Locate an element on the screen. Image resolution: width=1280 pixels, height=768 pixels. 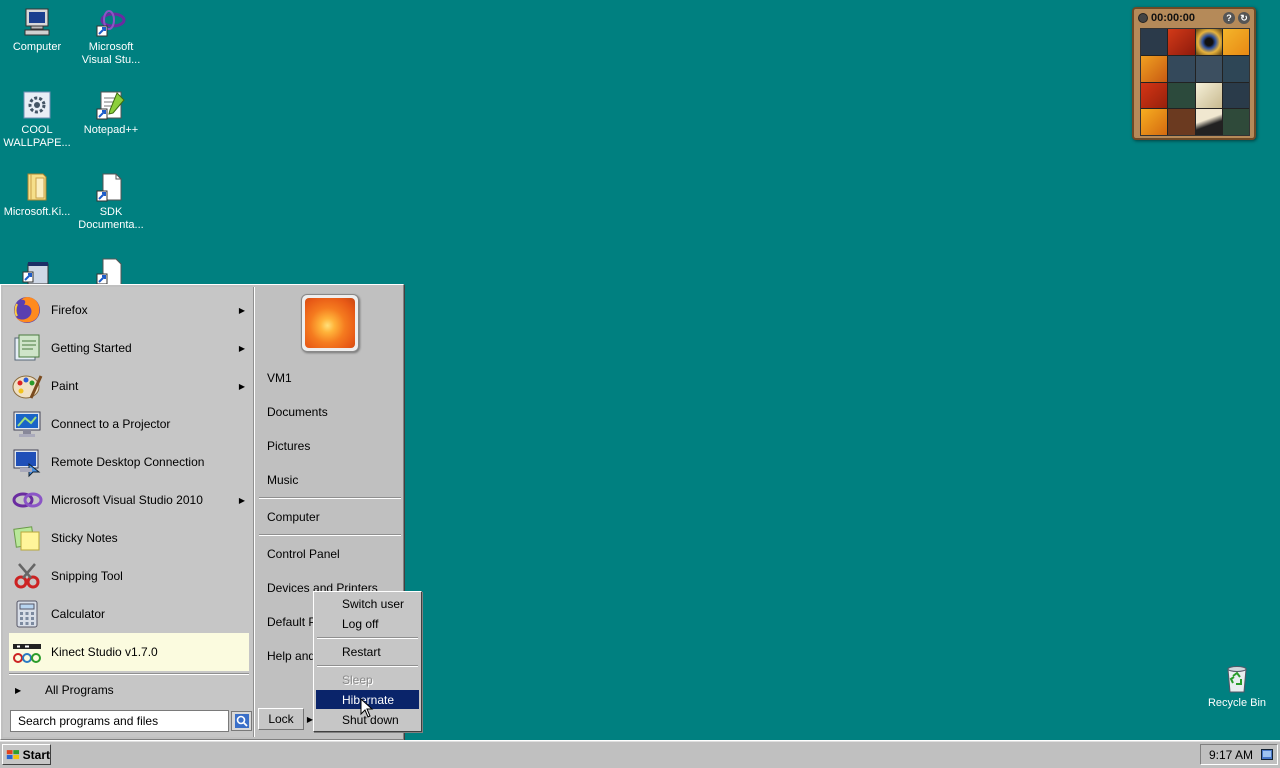
start-button: Start is located at coordinates (26, 754).